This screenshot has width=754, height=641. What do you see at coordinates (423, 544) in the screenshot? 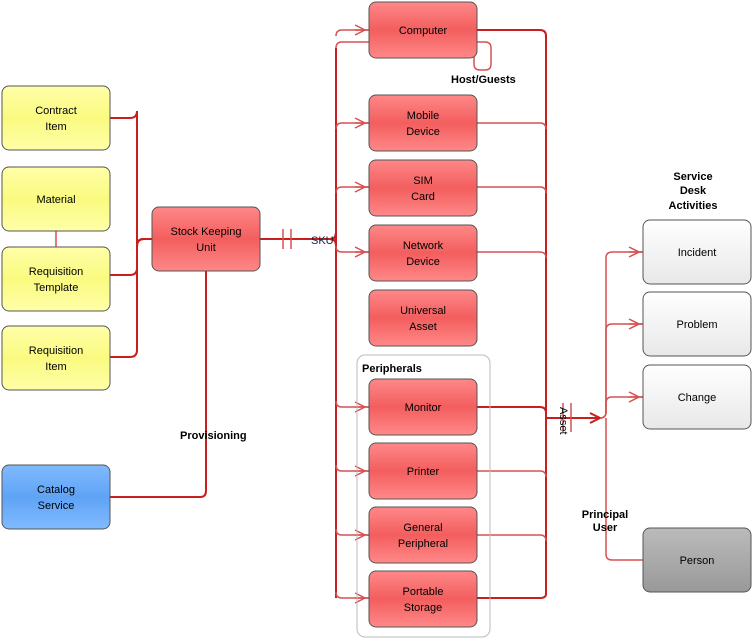
I see `entity-label: Peripheral` at bounding box center [423, 544].